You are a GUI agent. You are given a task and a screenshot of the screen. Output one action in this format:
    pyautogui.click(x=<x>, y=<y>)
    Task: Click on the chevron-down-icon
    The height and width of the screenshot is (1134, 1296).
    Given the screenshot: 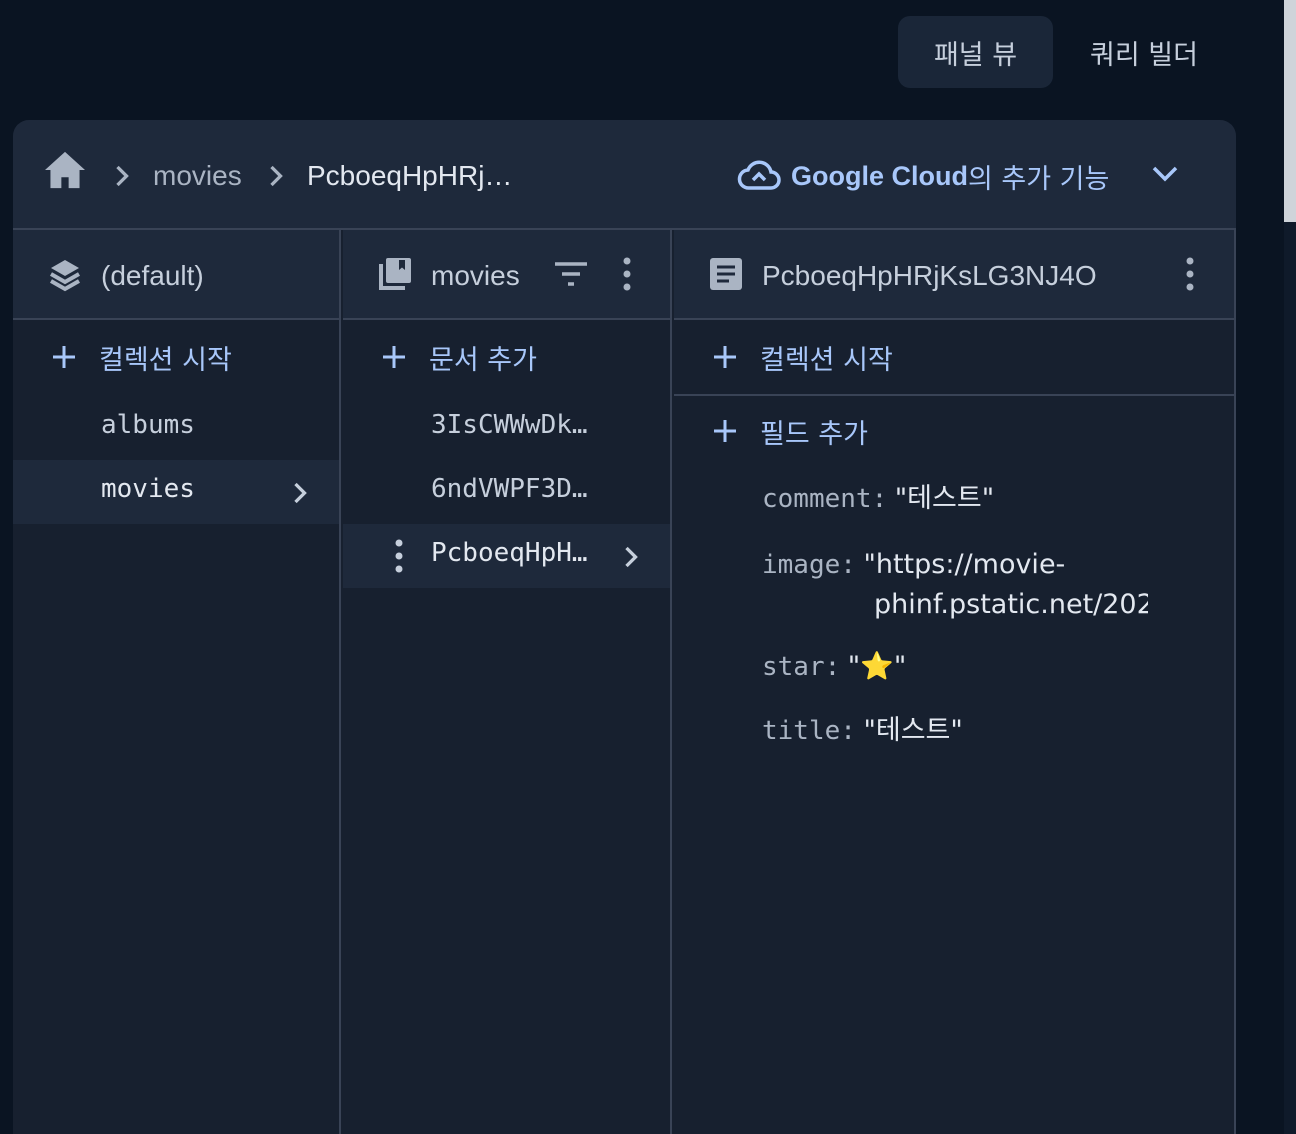 What is the action you would take?
    pyautogui.click(x=1165, y=175)
    